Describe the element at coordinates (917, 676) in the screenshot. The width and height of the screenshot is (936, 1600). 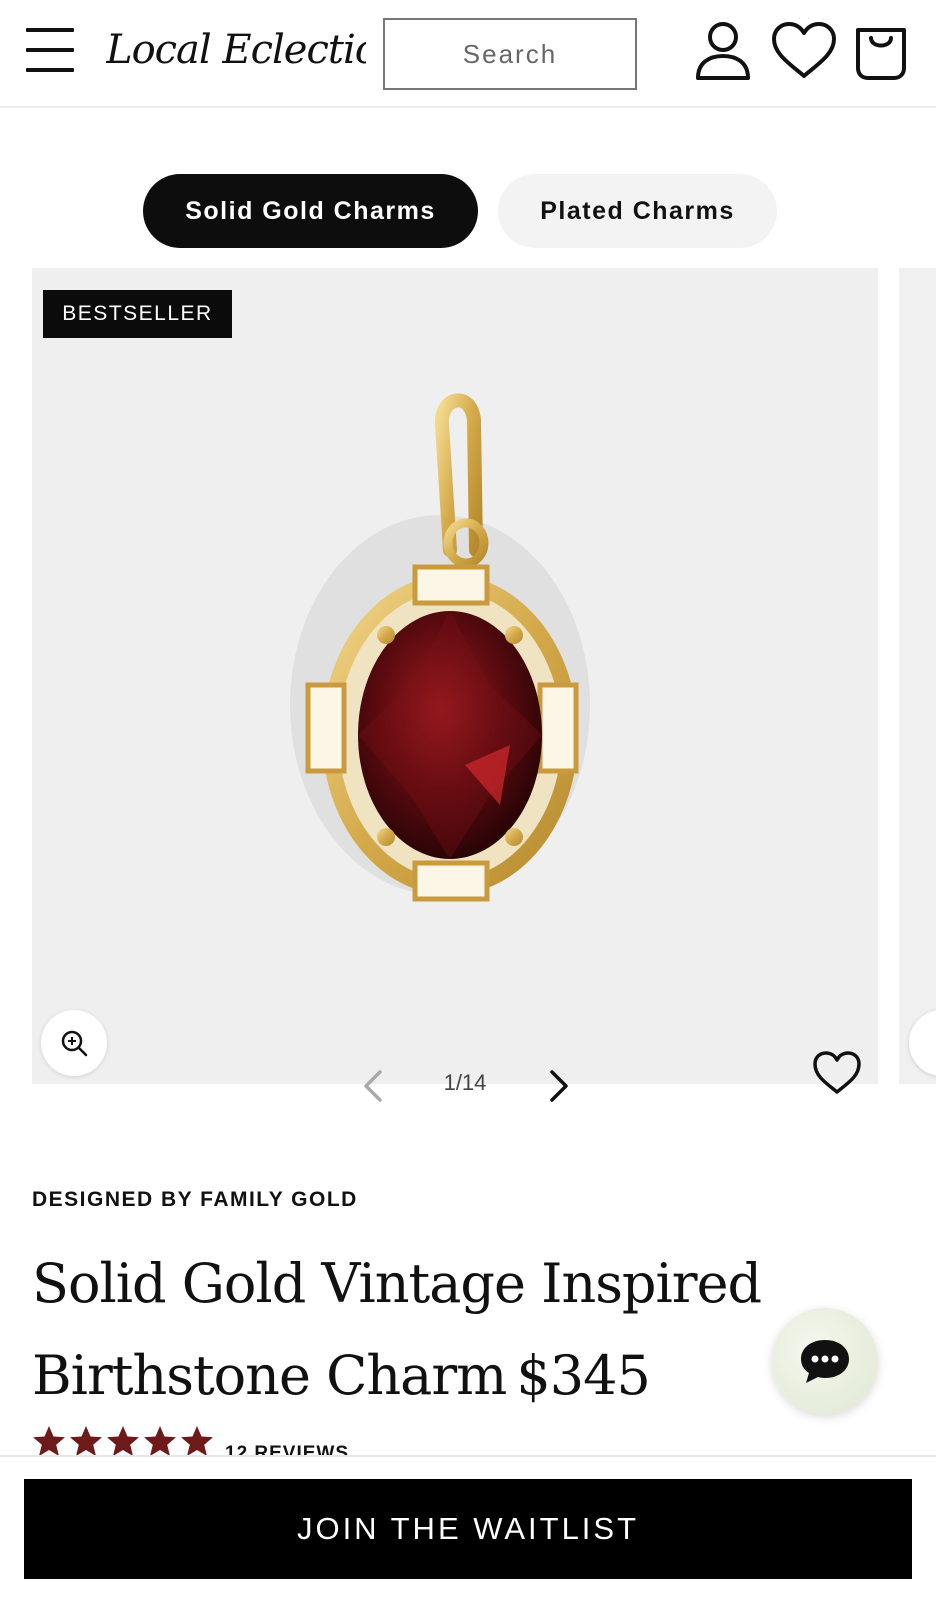
I see `next-product-image-peek` at that location.